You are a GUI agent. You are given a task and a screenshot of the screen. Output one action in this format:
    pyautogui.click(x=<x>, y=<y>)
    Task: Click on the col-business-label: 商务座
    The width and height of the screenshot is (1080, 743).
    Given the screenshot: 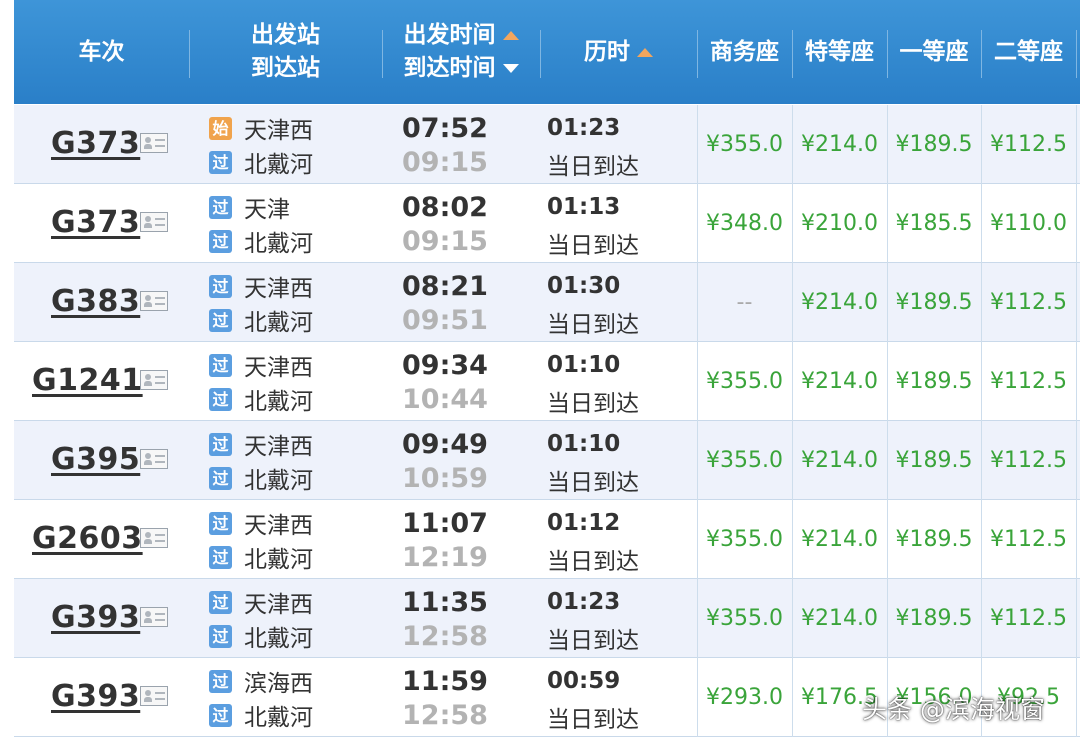 What is the action you would take?
    pyautogui.click(x=744, y=51)
    